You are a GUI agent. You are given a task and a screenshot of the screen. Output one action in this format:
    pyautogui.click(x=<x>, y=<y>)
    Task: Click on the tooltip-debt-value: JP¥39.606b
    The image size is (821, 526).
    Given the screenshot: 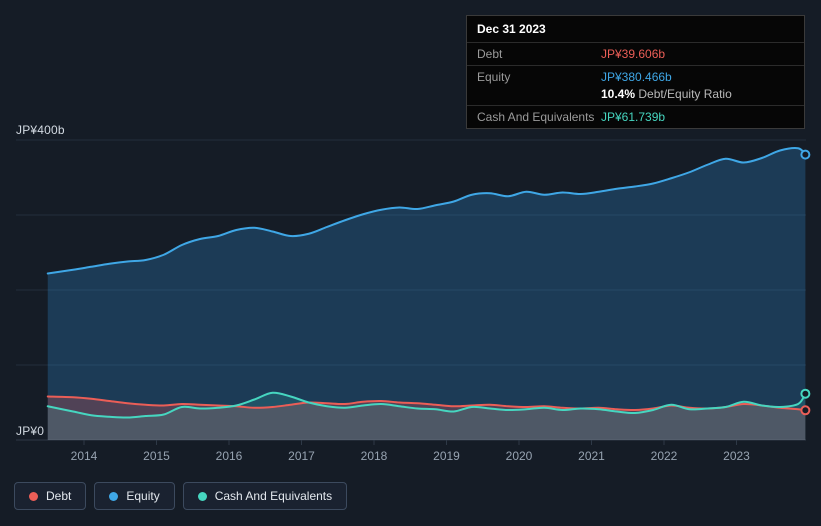 What is the action you would take?
    pyautogui.click(x=633, y=54)
    